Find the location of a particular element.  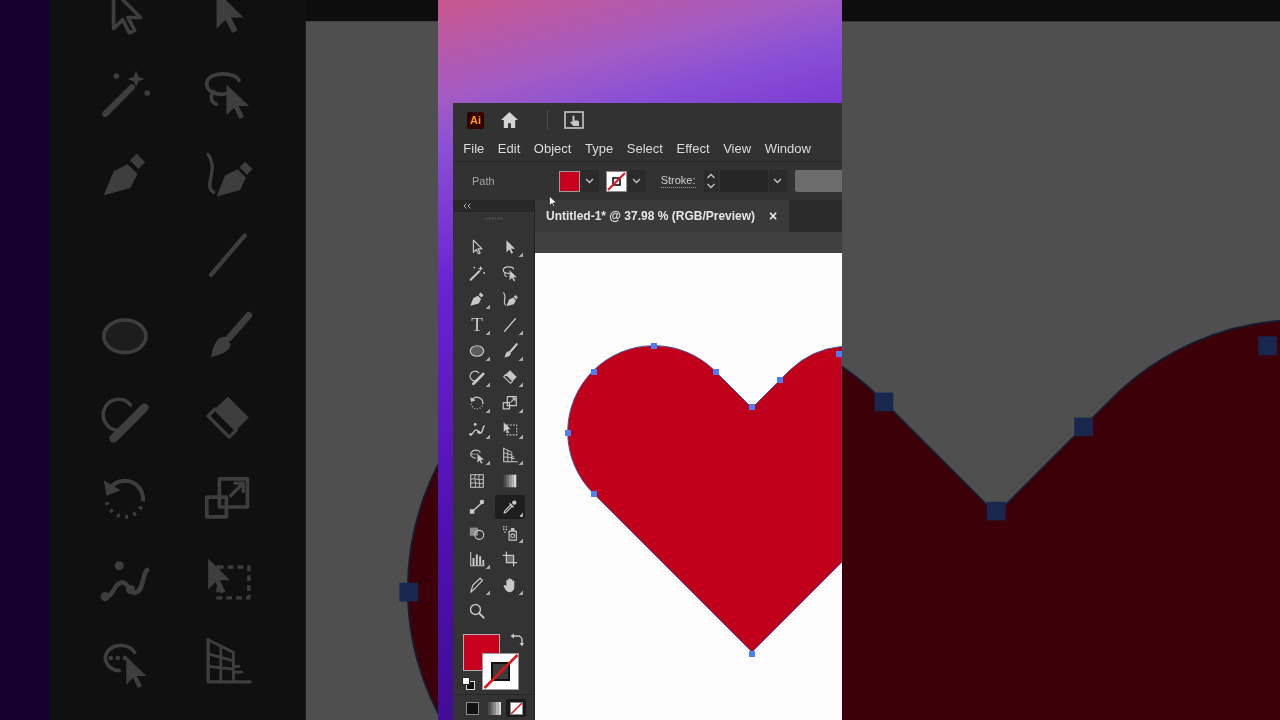

frame-cursor-icon is located at coordinates (574, 120).